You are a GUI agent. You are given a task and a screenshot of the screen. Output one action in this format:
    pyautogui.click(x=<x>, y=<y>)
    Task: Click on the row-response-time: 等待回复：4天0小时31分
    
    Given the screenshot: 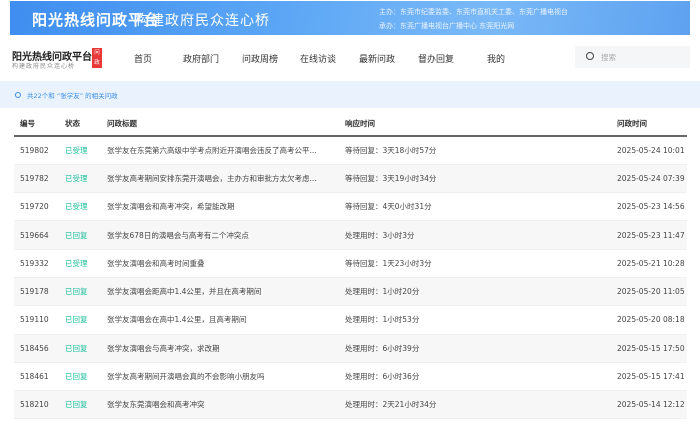 What is the action you would take?
    pyautogui.click(x=475, y=207)
    